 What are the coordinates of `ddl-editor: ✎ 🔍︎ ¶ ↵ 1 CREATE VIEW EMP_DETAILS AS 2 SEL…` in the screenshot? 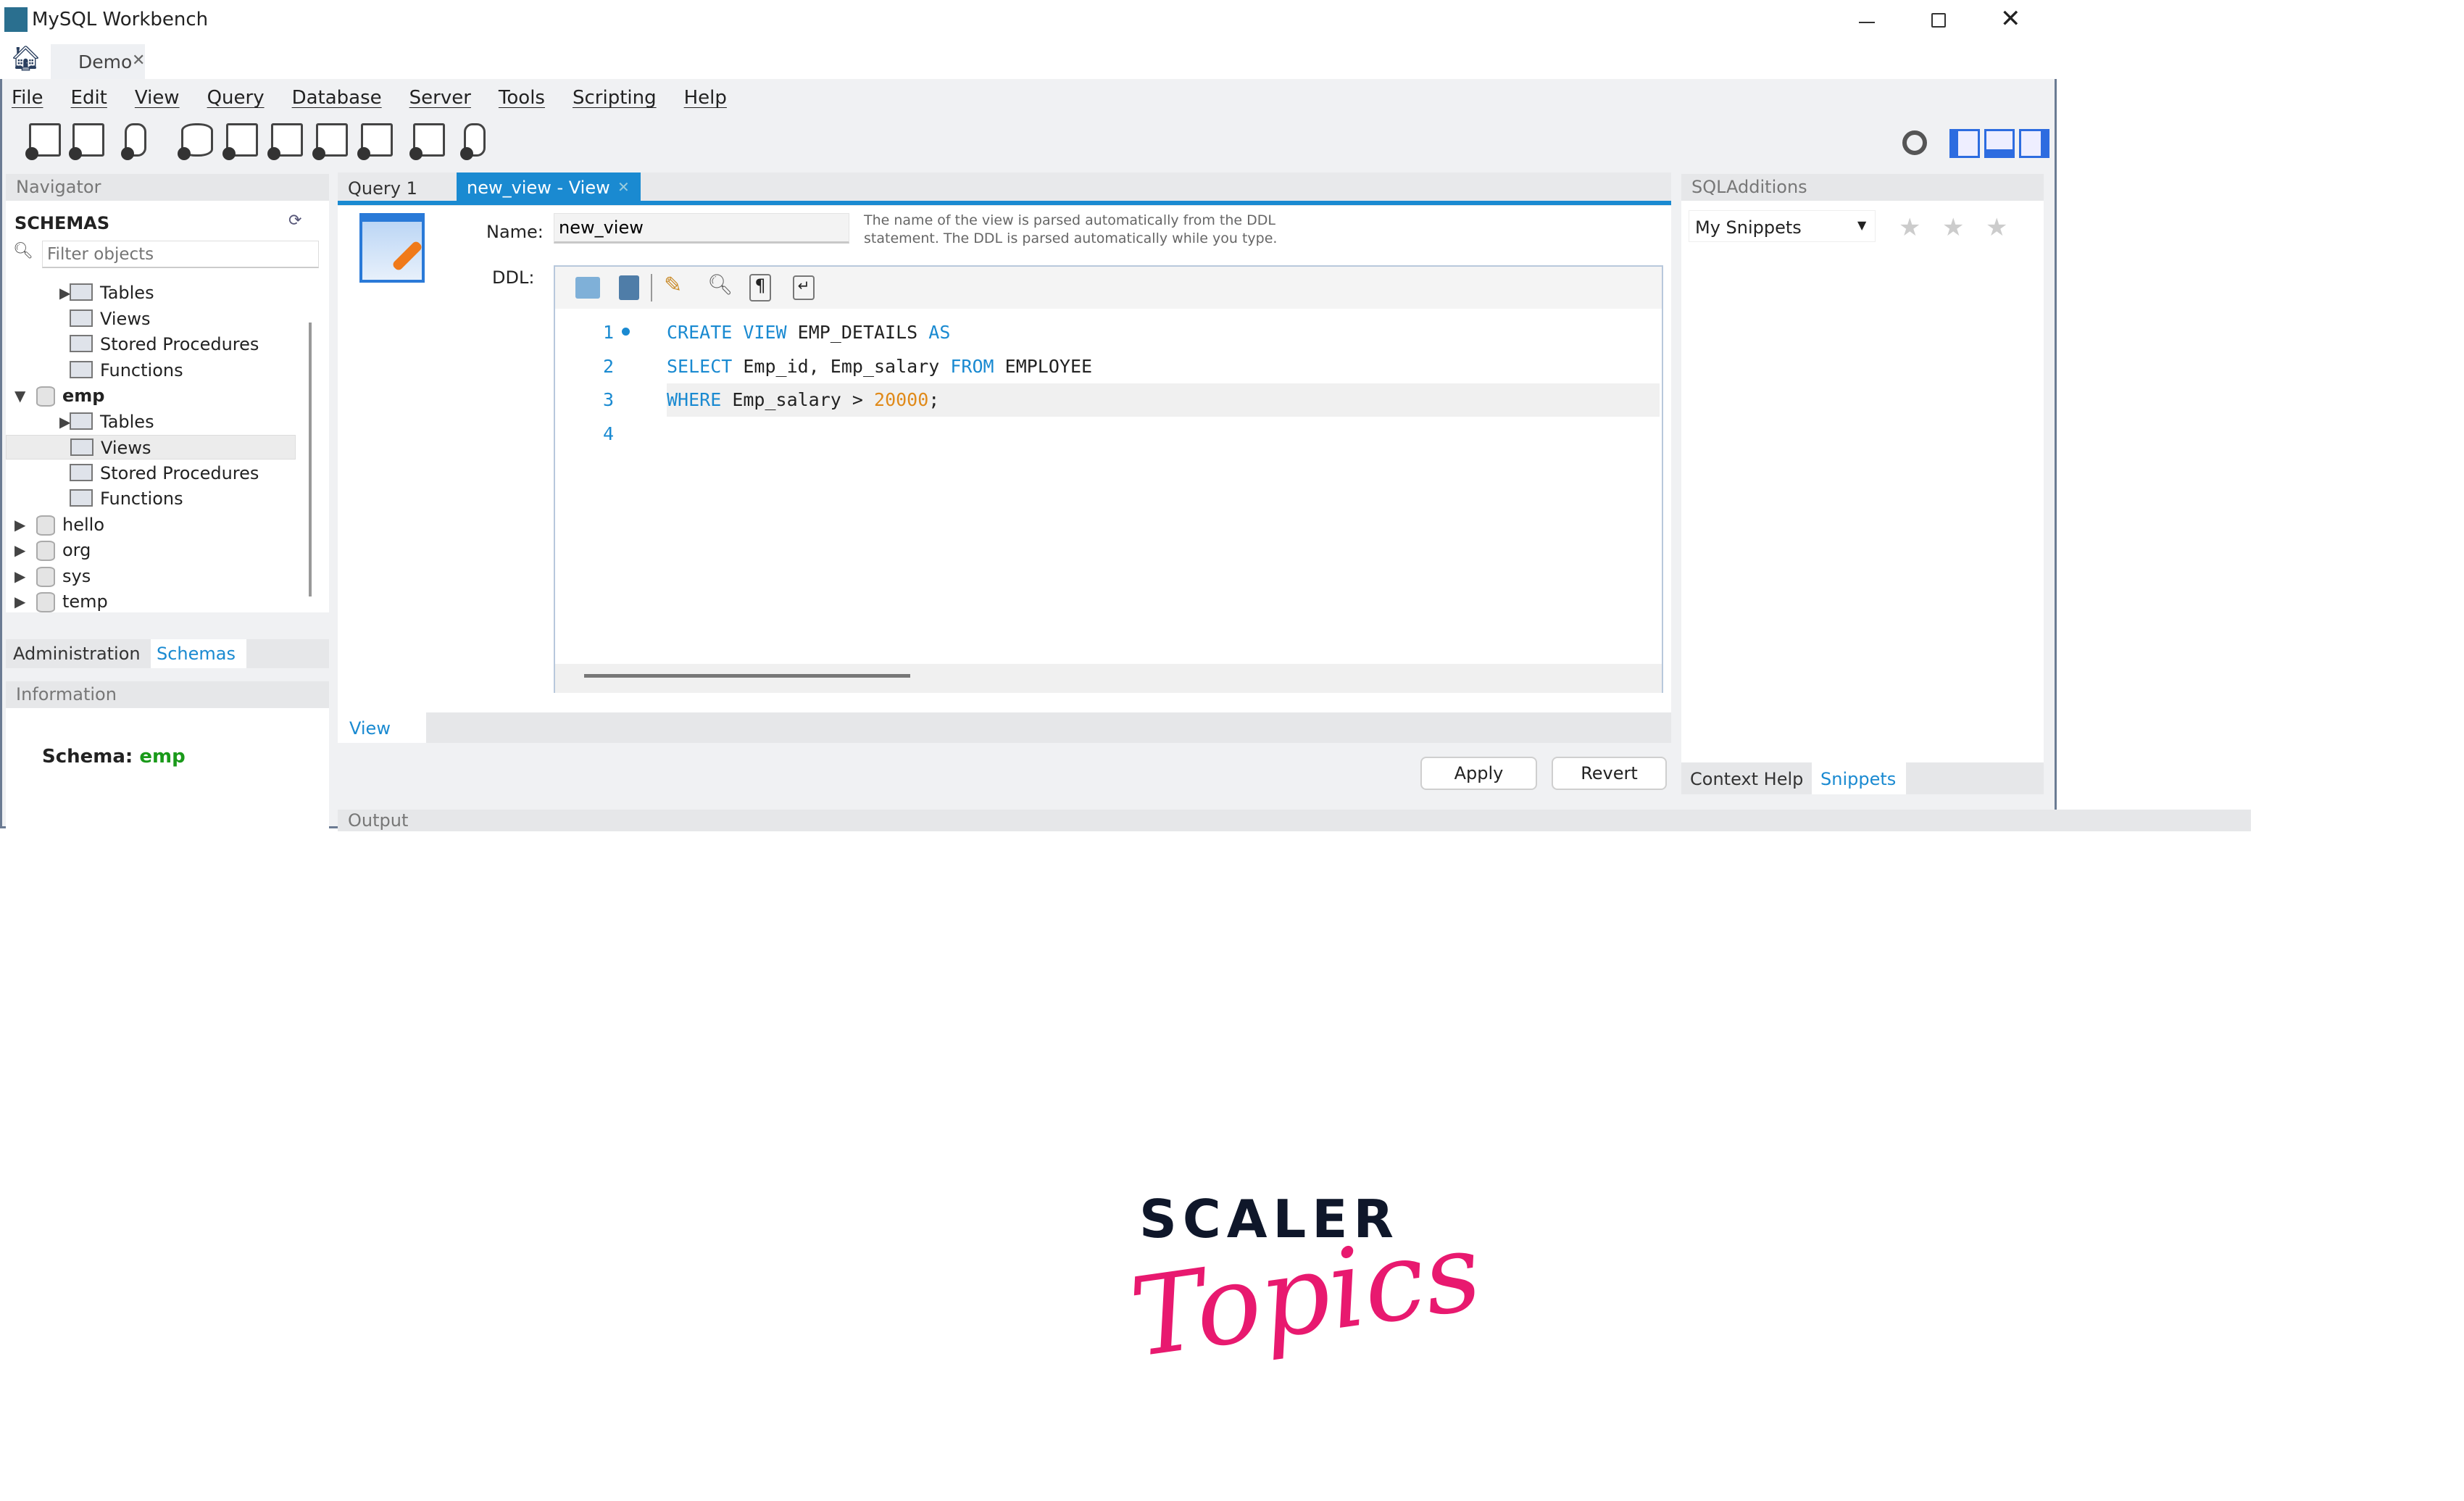 It's located at (1109, 479).